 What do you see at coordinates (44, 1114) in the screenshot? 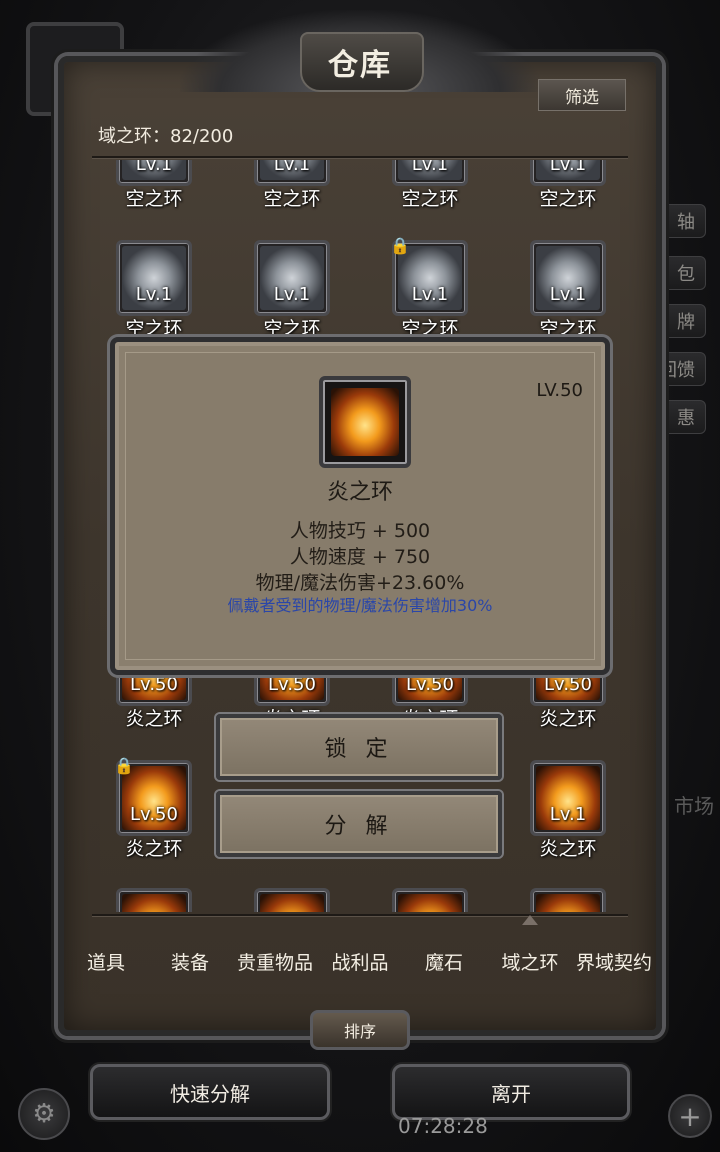
I see `gear-icon: ⚙` at bounding box center [44, 1114].